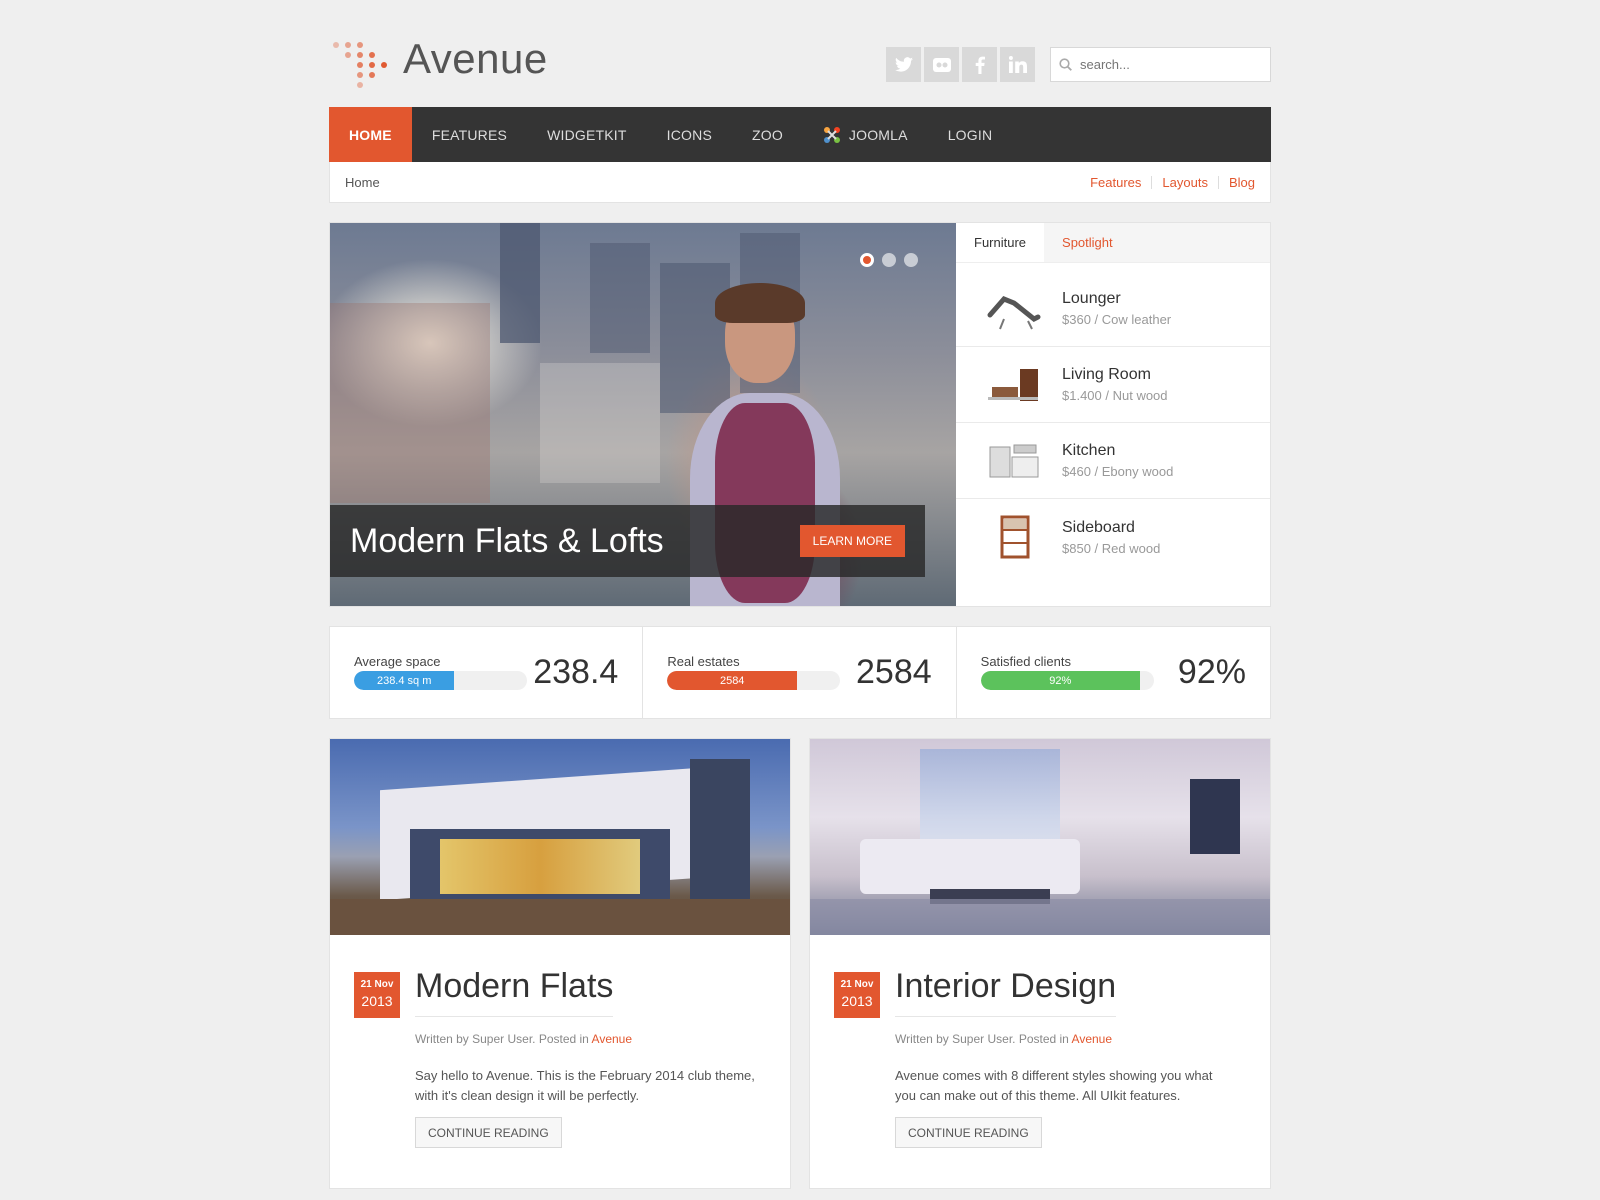  I want to click on tab-furniture: Furniture, so click(1000, 242).